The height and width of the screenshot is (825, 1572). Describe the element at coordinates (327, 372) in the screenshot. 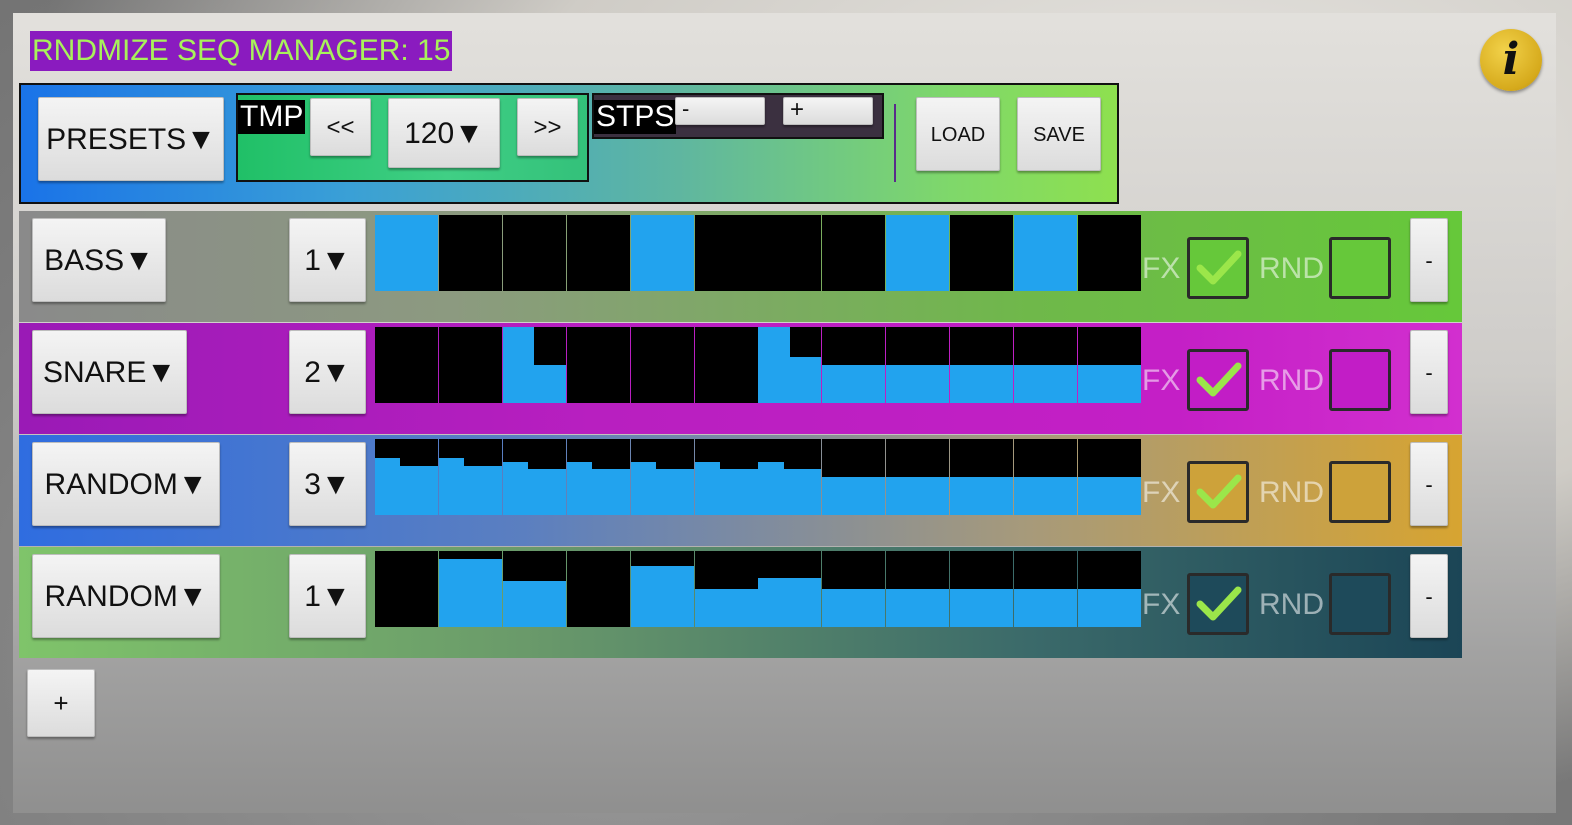

I see `track-channel-select: 2▼` at that location.